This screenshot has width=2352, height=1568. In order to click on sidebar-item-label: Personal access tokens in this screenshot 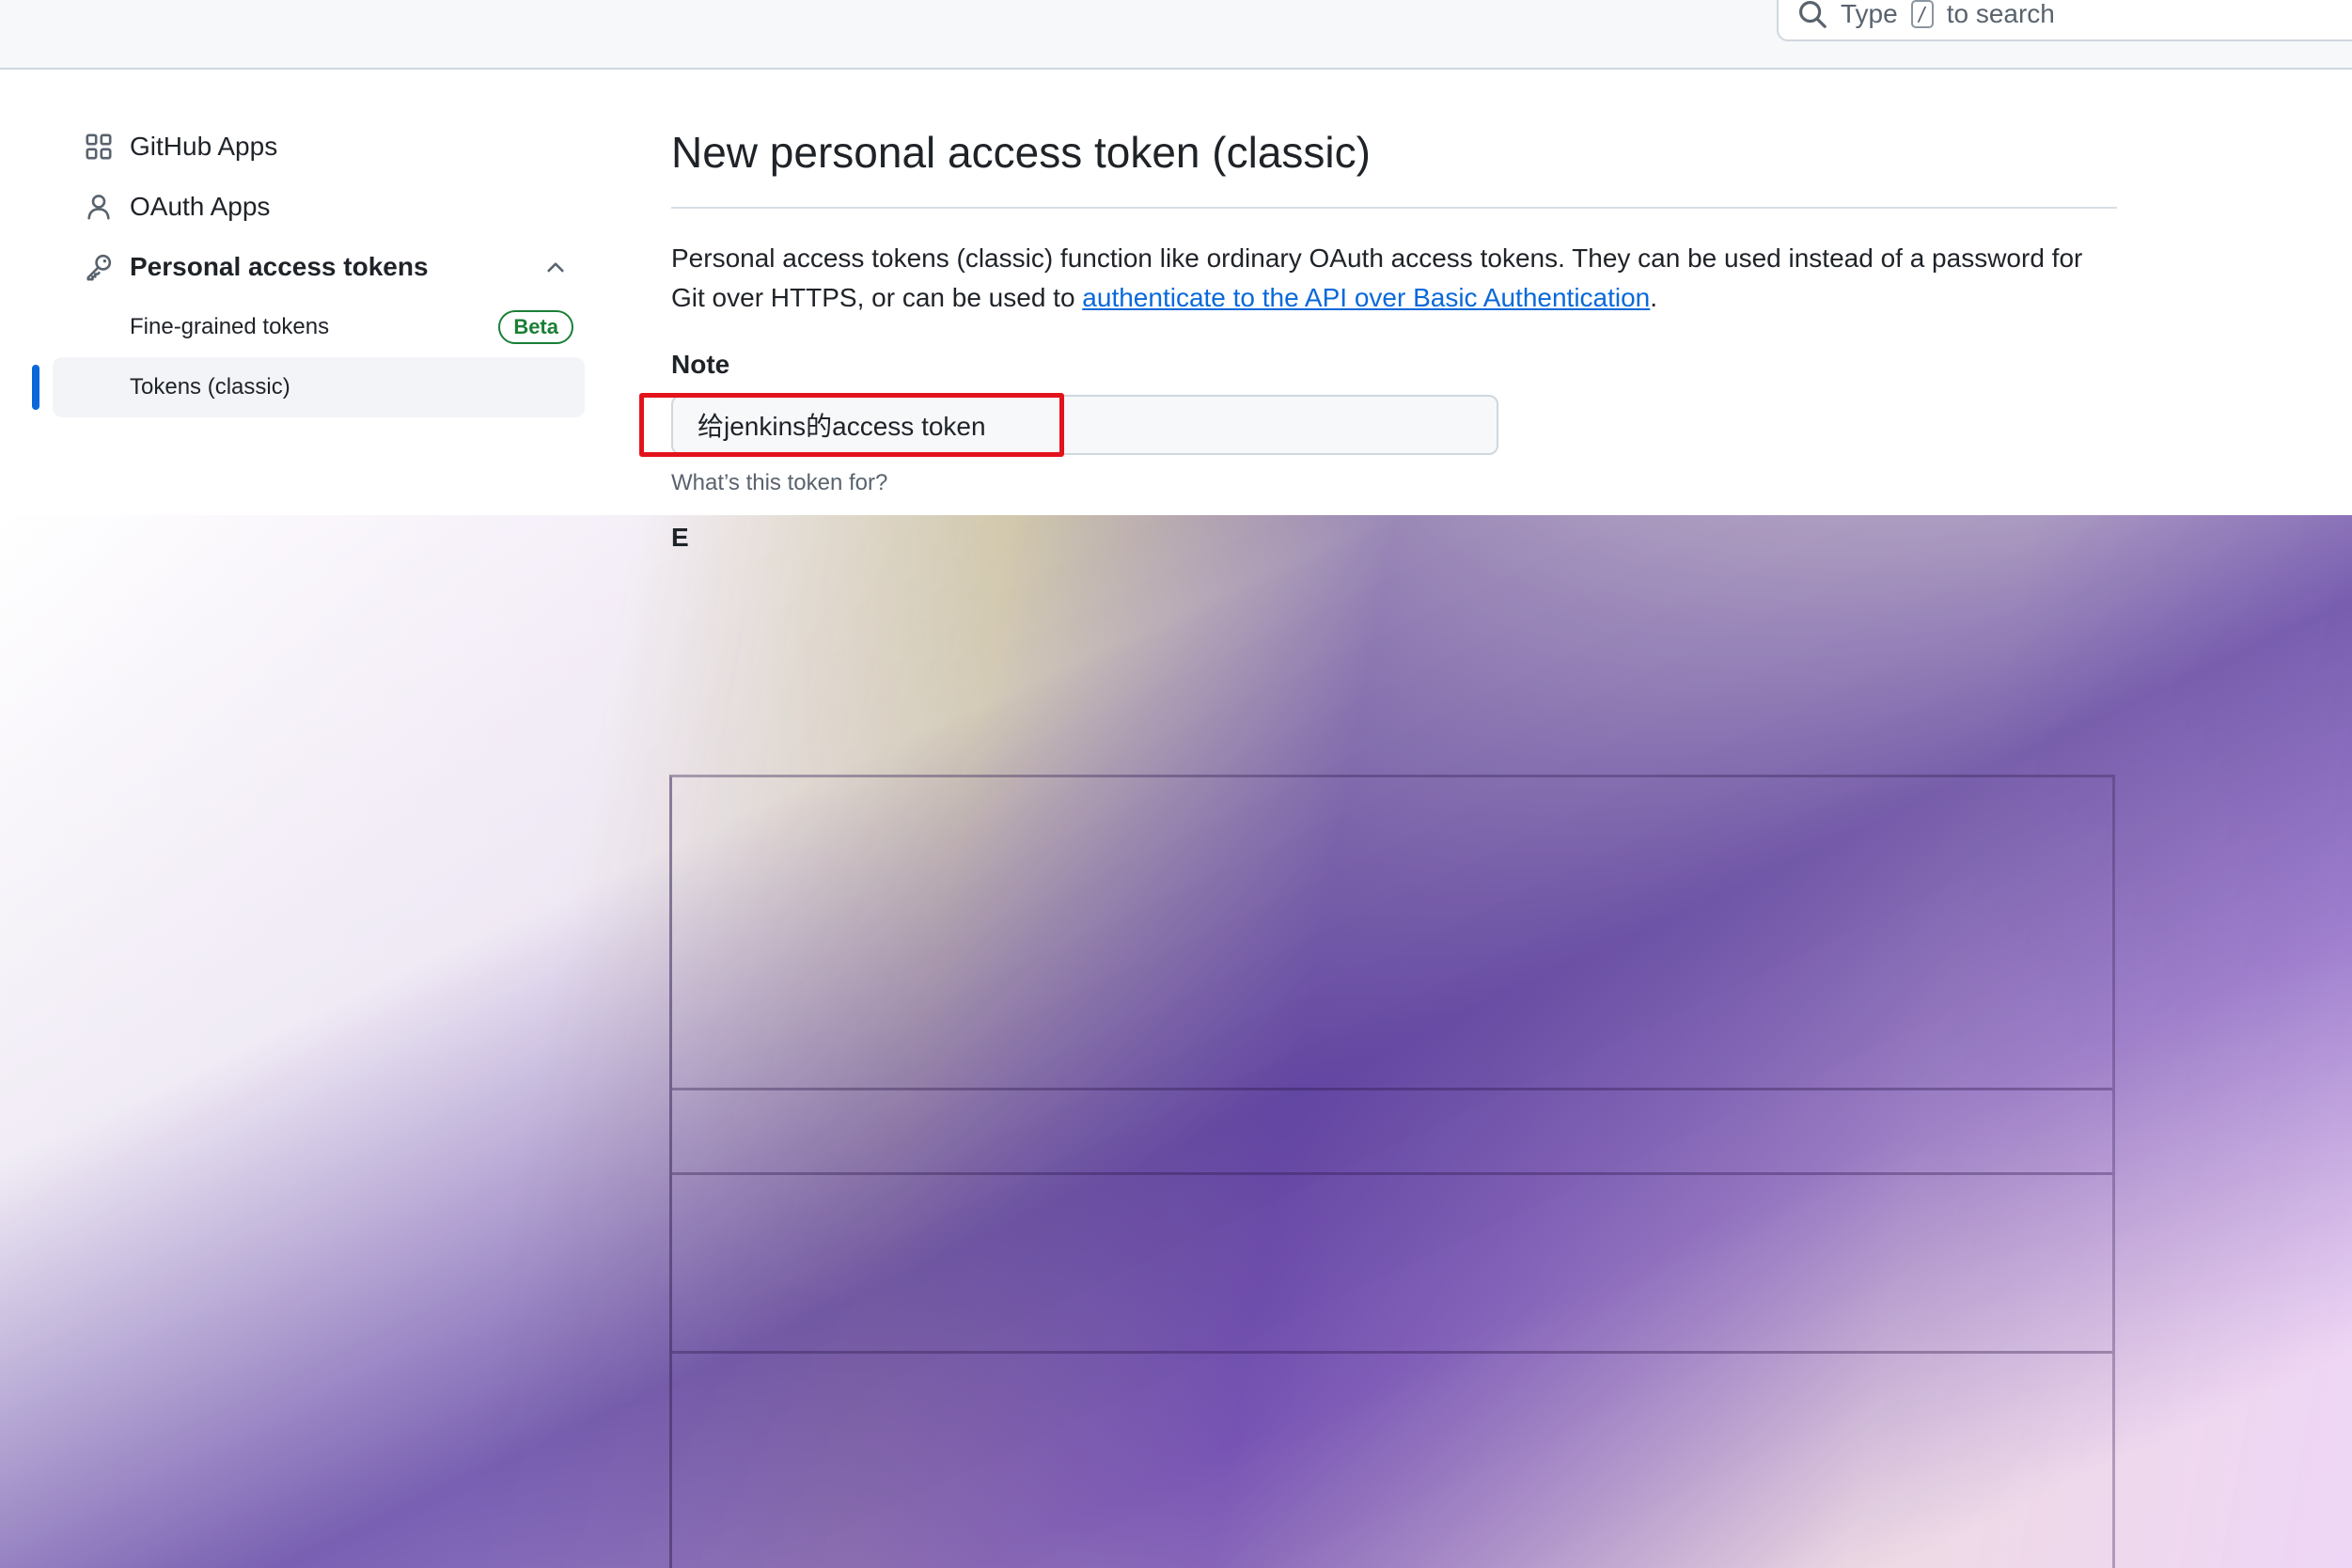, I will do `click(279, 266)`.